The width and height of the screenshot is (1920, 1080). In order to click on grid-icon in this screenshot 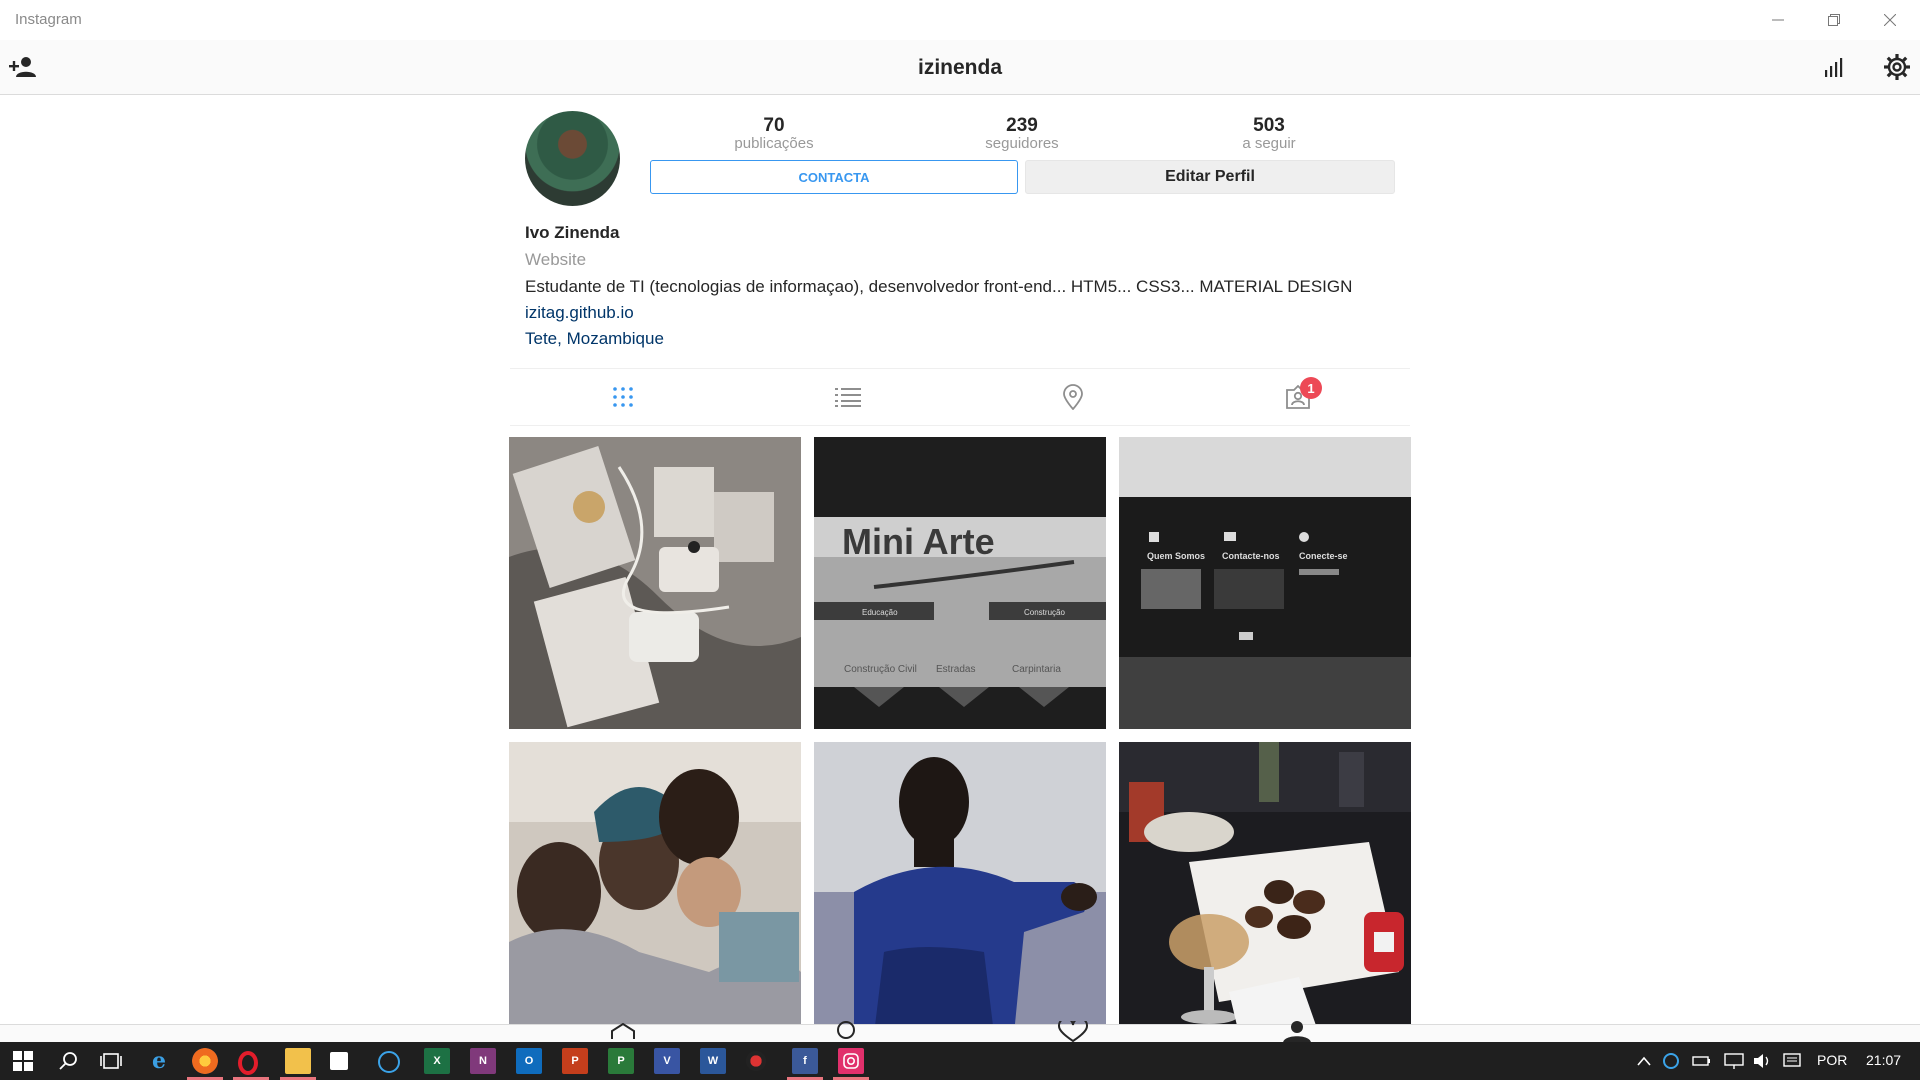, I will do `click(623, 397)`.